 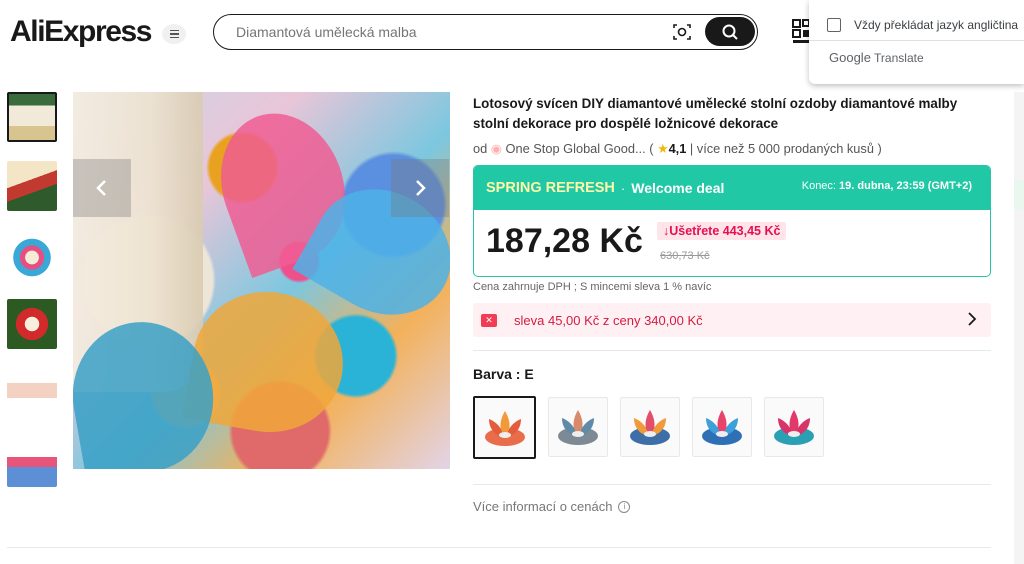 What do you see at coordinates (850, 57) in the screenshot?
I see `google-label: Google` at bounding box center [850, 57].